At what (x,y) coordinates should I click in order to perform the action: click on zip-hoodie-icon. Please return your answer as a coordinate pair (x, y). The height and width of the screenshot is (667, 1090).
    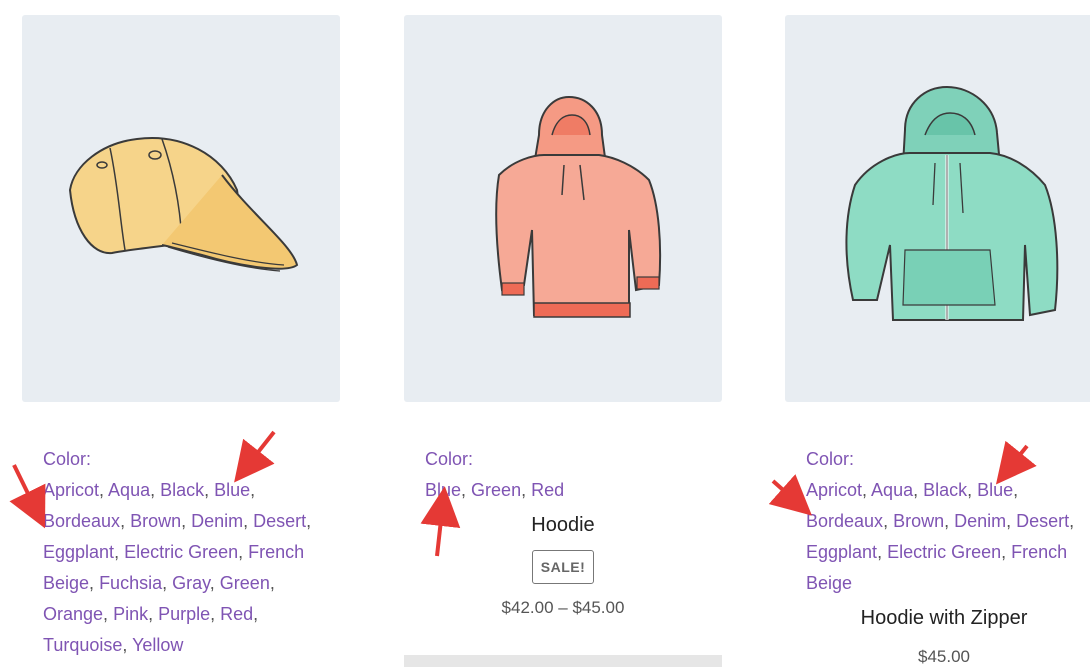
    Looking at the image, I should click on (952, 203).